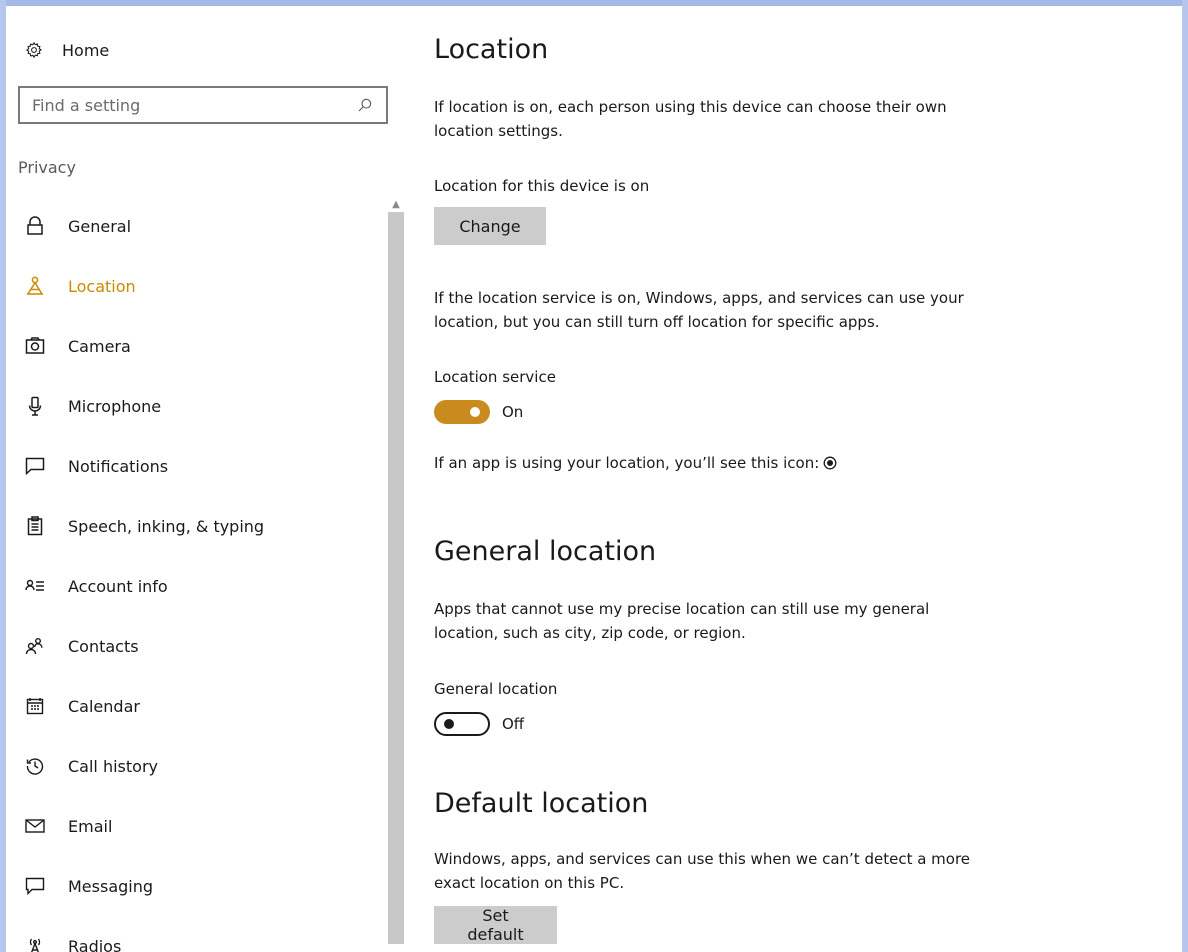 The image size is (1188, 952). What do you see at coordinates (35, 586) in the screenshot?
I see `account-info-icon` at bounding box center [35, 586].